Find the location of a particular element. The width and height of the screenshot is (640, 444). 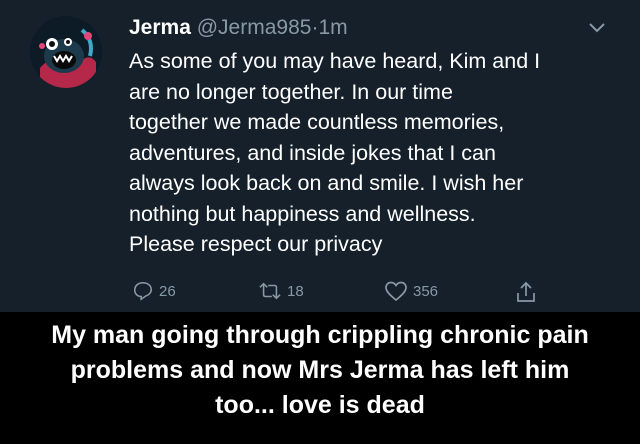

author-name: Jerma is located at coordinates (160, 27).